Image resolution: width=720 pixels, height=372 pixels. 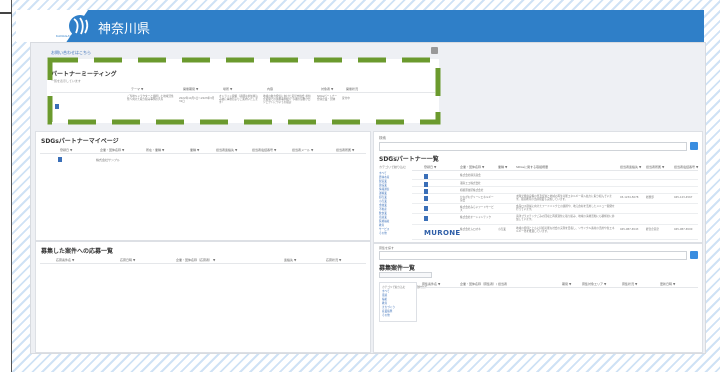 I want to click on search-label: 検索, so click(x=382, y=138).